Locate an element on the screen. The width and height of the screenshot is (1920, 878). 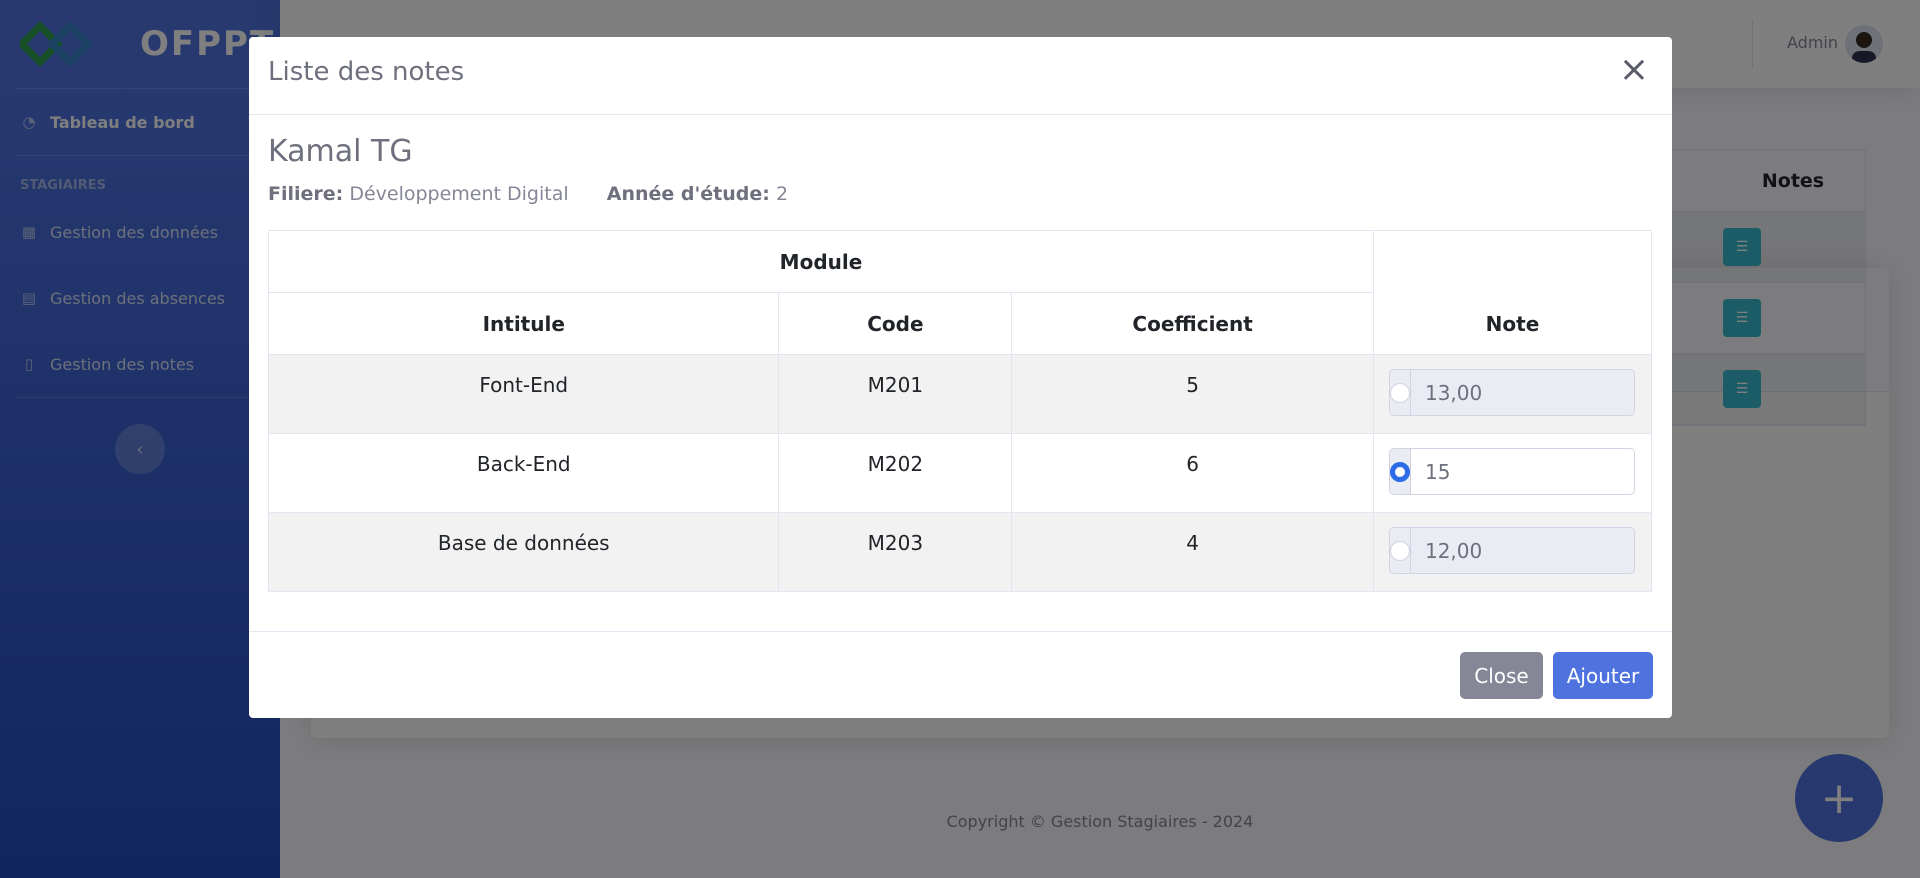
modal-header: Liste des notes × is located at coordinates (960, 76).